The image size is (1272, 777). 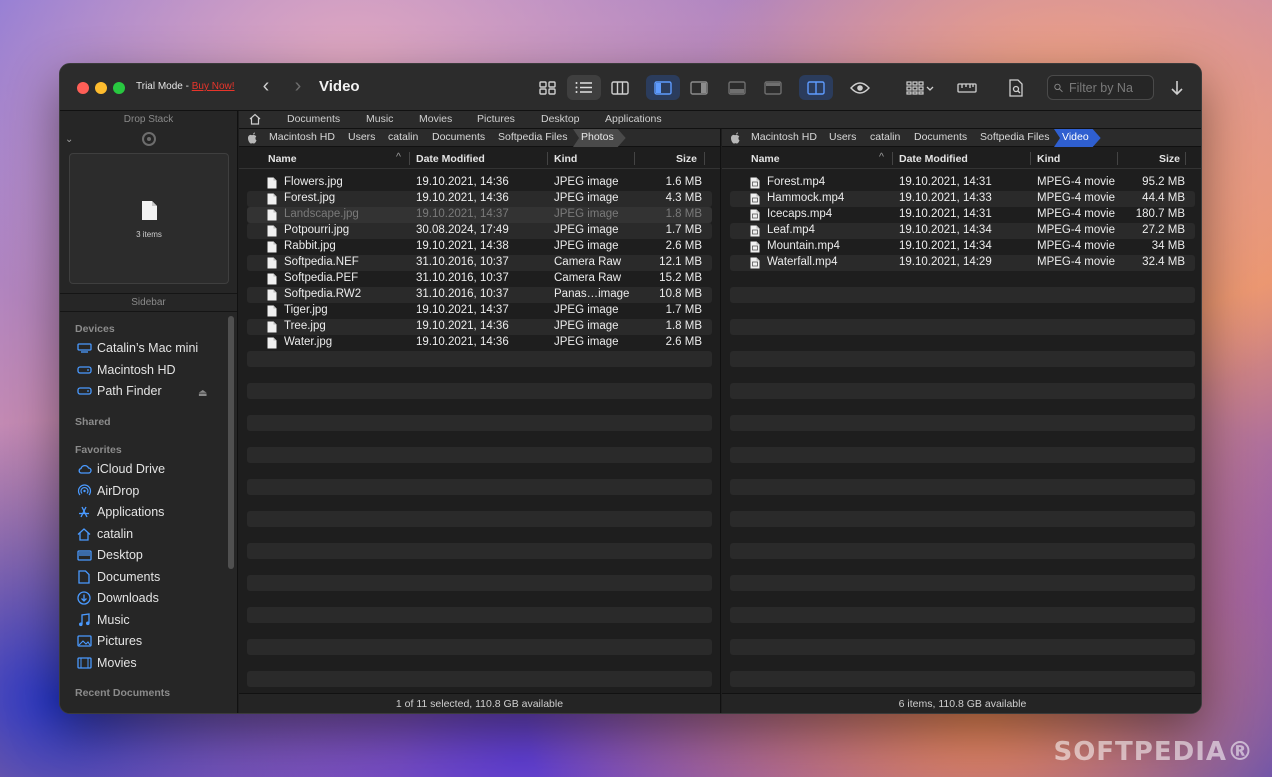 I want to click on column-view-icon, so click(x=620, y=87).